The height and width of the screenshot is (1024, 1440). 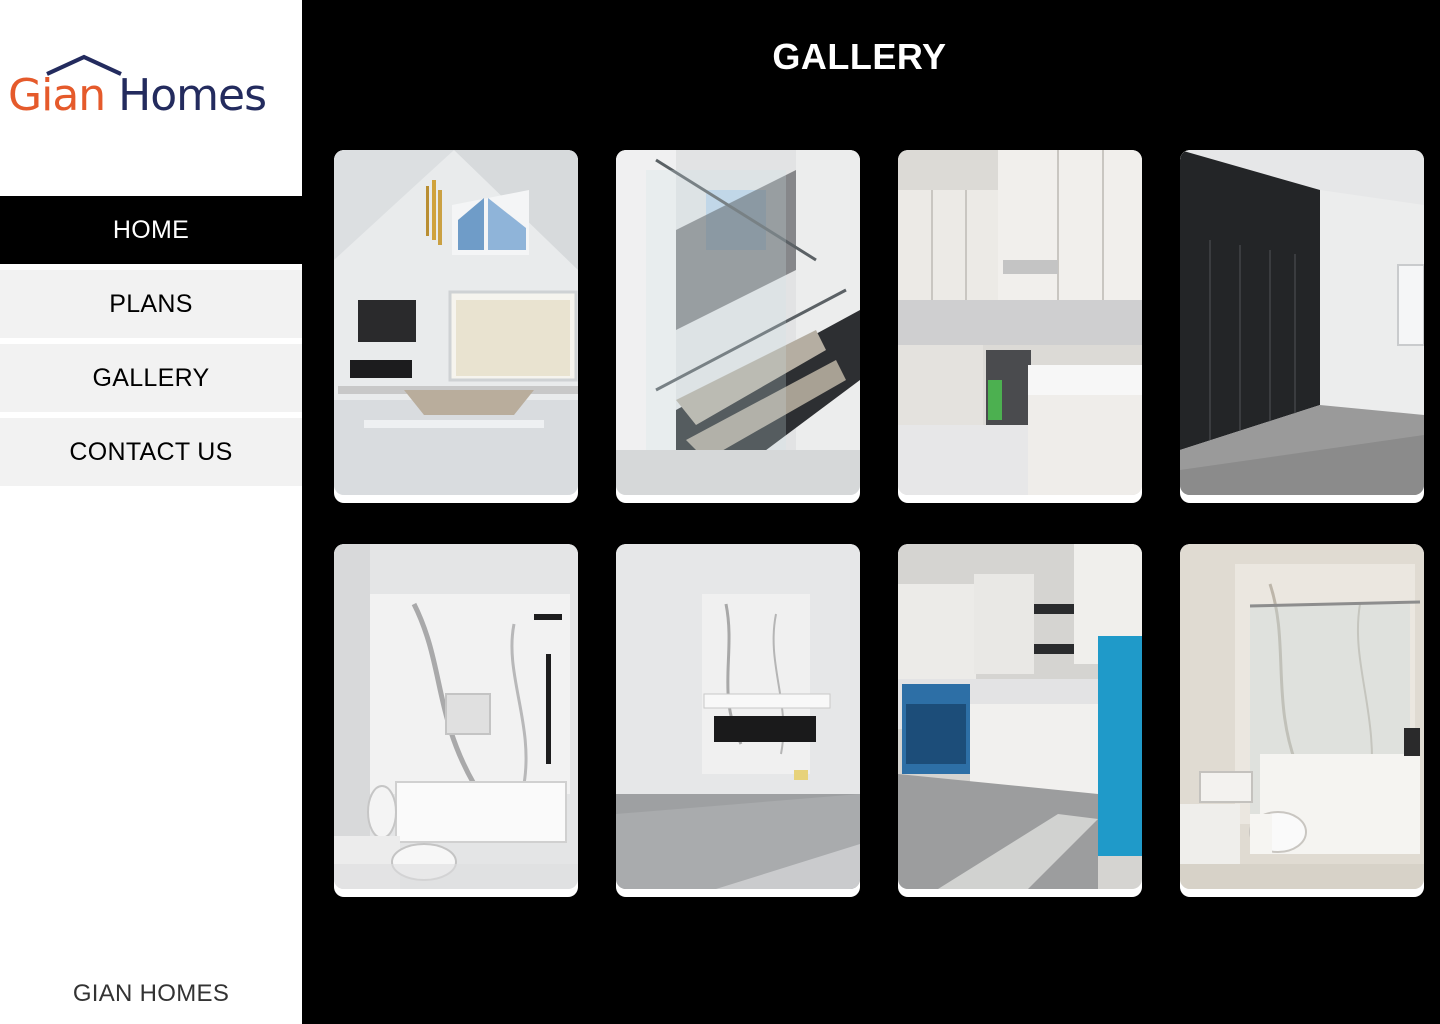 I want to click on gallery-photo-fireplace, so click(x=738, y=716).